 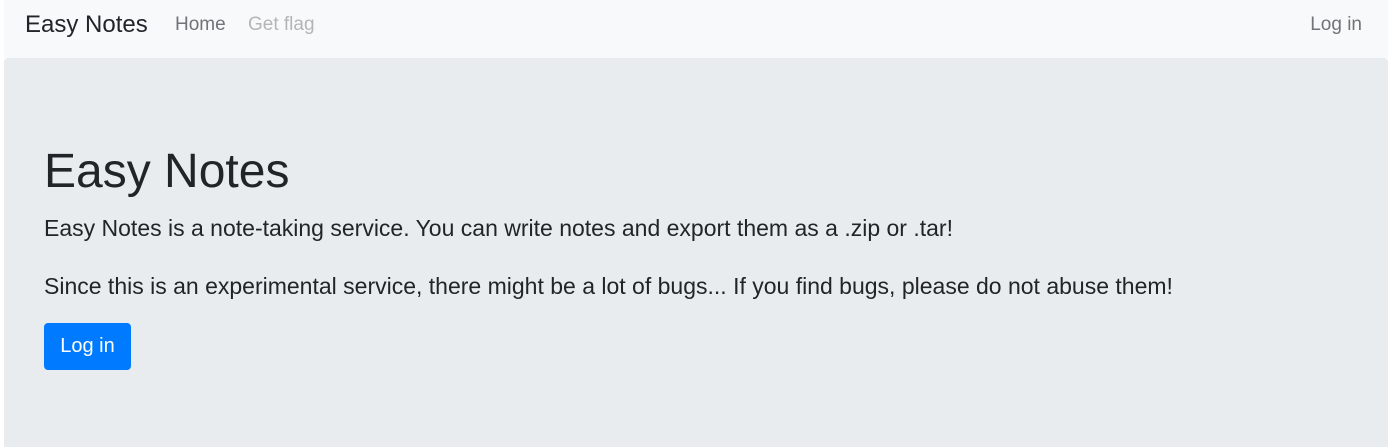 What do you see at coordinates (87, 346) in the screenshot?
I see `login-button: Log in` at bounding box center [87, 346].